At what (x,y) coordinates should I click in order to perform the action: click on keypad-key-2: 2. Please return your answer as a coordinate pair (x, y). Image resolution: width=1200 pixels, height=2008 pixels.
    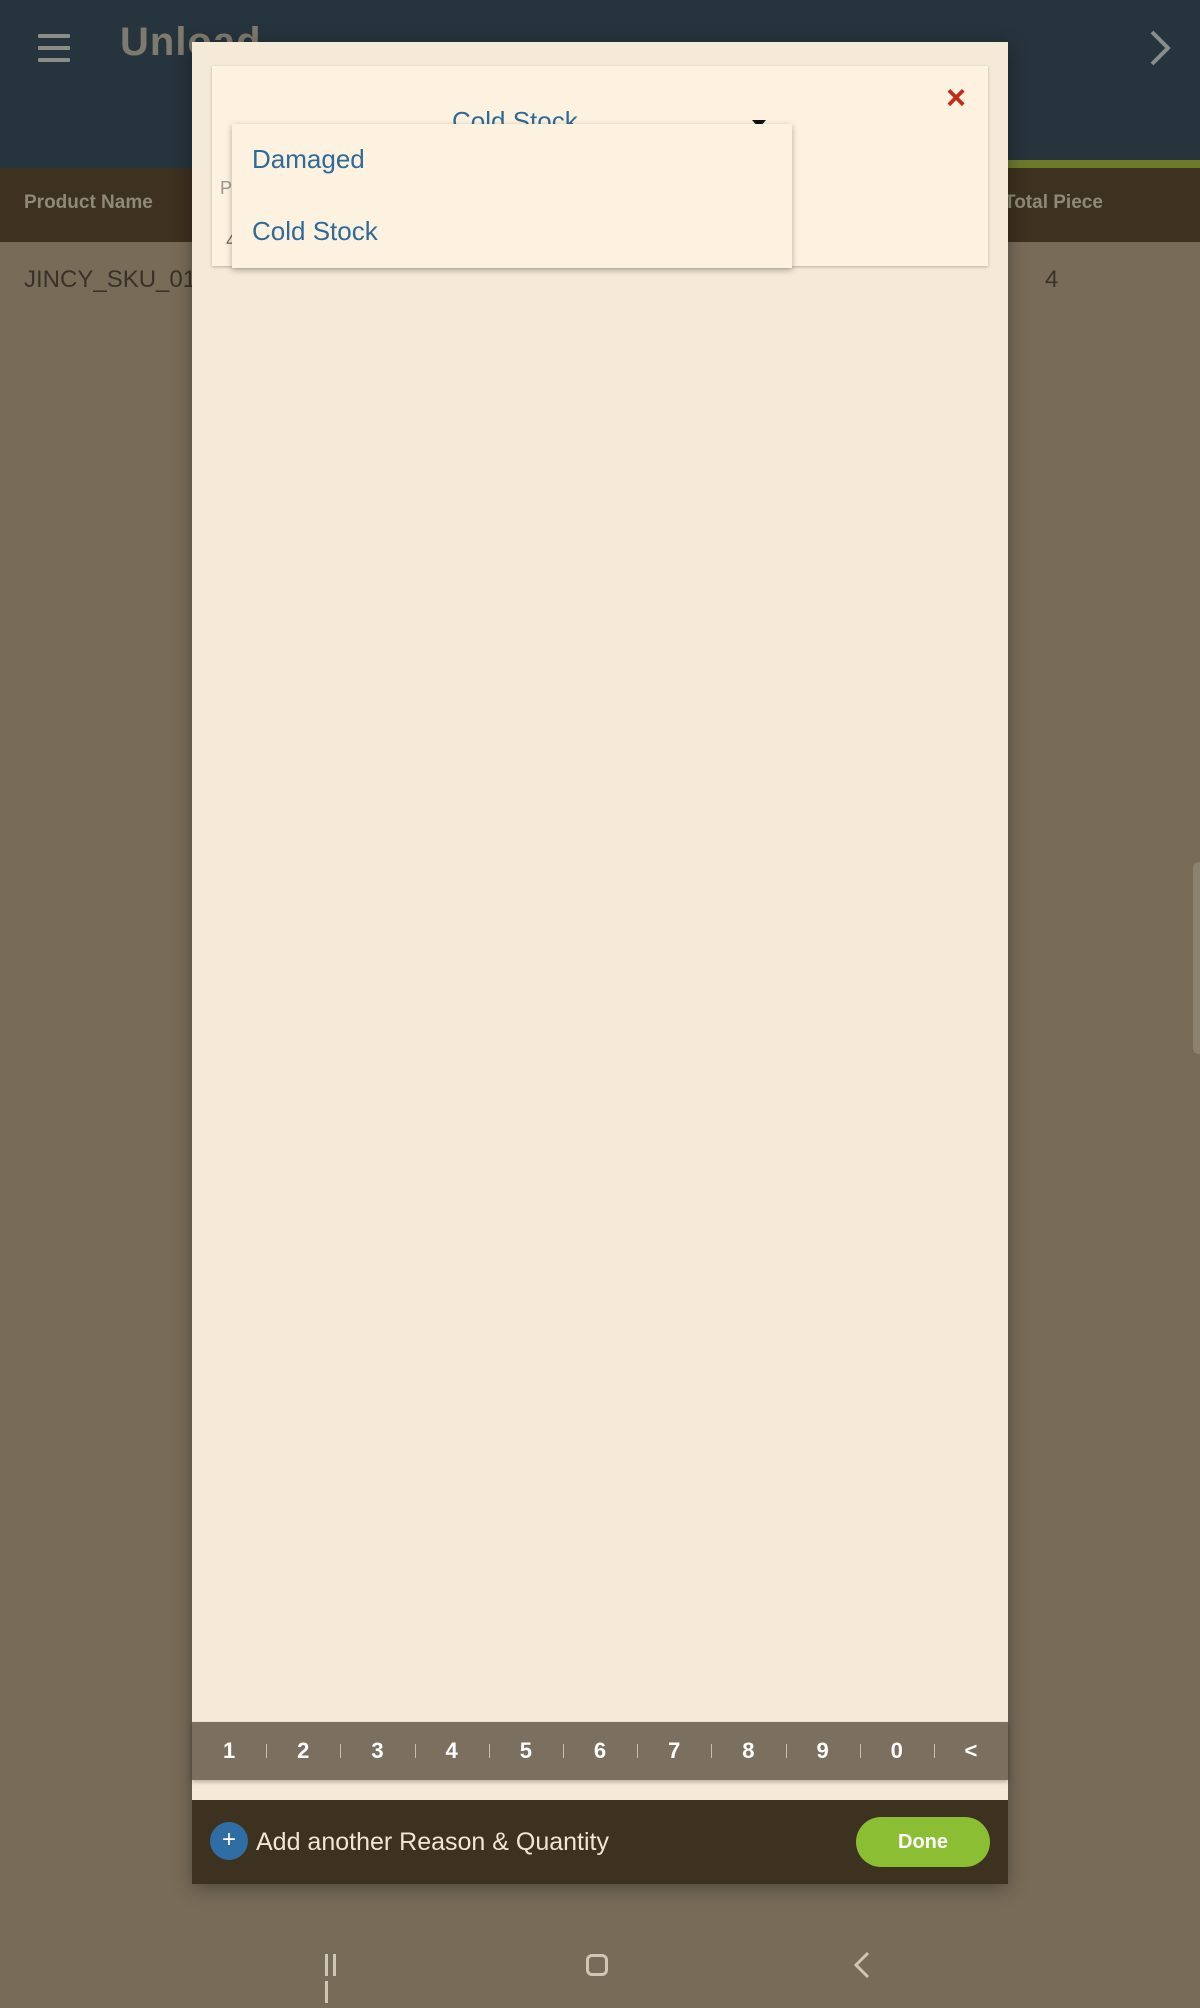
    Looking at the image, I should click on (303, 1751).